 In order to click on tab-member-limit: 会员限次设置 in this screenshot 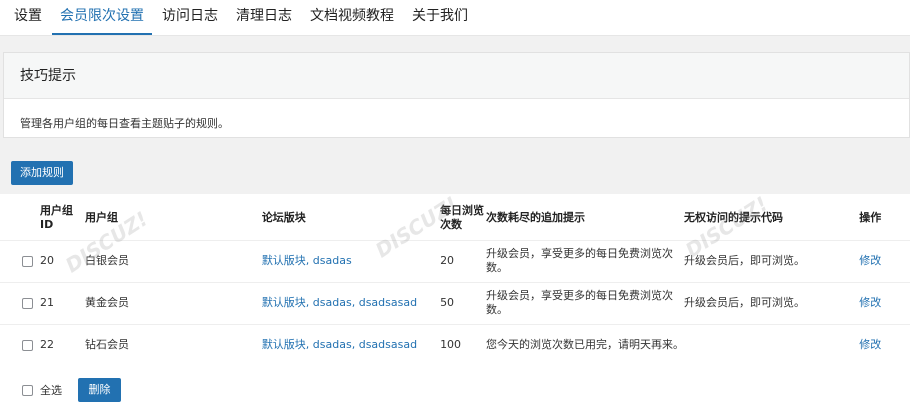, I will do `click(102, 21)`.